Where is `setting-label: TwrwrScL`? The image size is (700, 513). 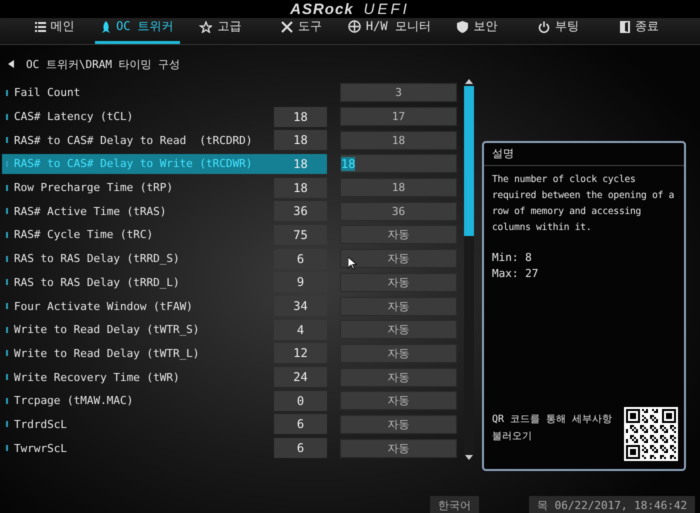
setting-label: TwrwrScL is located at coordinates (41, 448).